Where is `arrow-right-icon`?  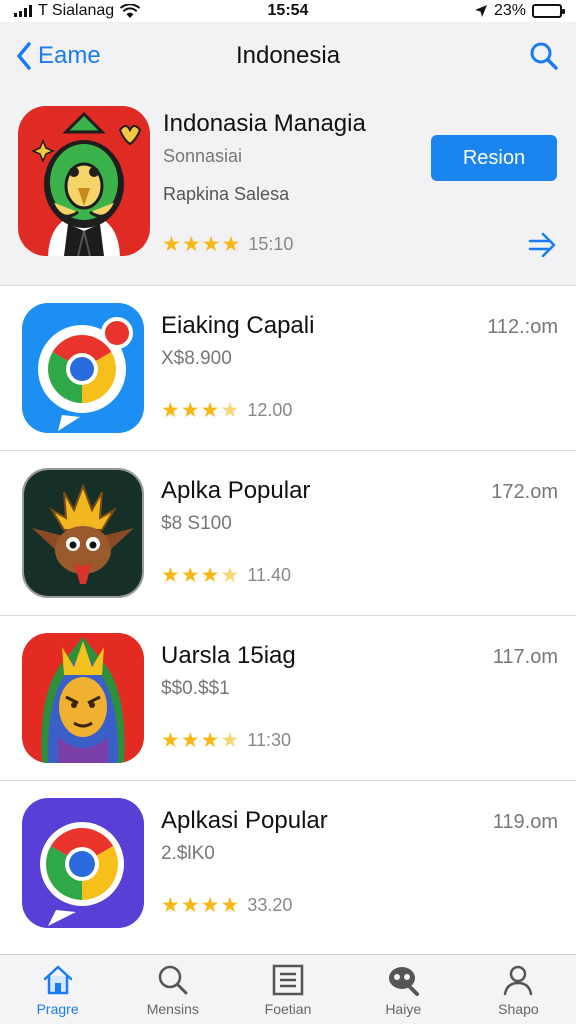
arrow-right-icon is located at coordinates (542, 245).